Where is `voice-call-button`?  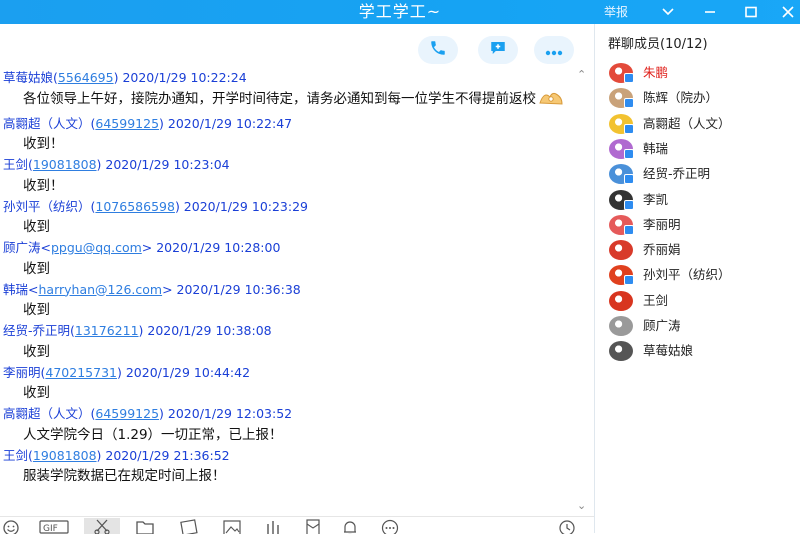
voice-call-button is located at coordinates (438, 50).